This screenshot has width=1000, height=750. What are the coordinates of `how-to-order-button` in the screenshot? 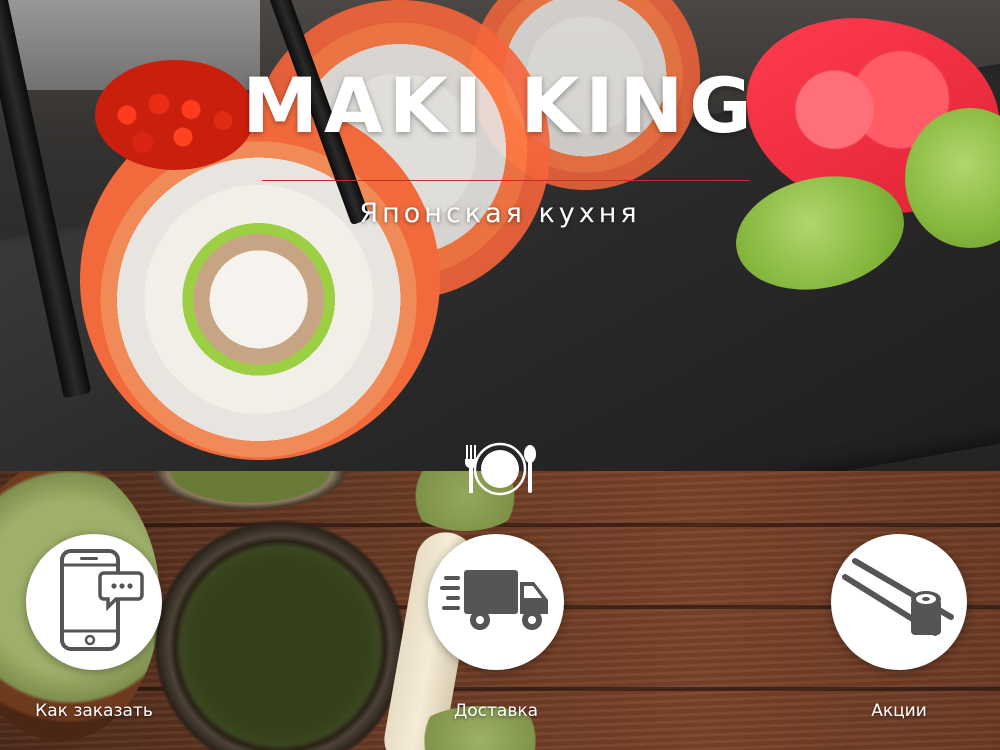 It's located at (94, 602).